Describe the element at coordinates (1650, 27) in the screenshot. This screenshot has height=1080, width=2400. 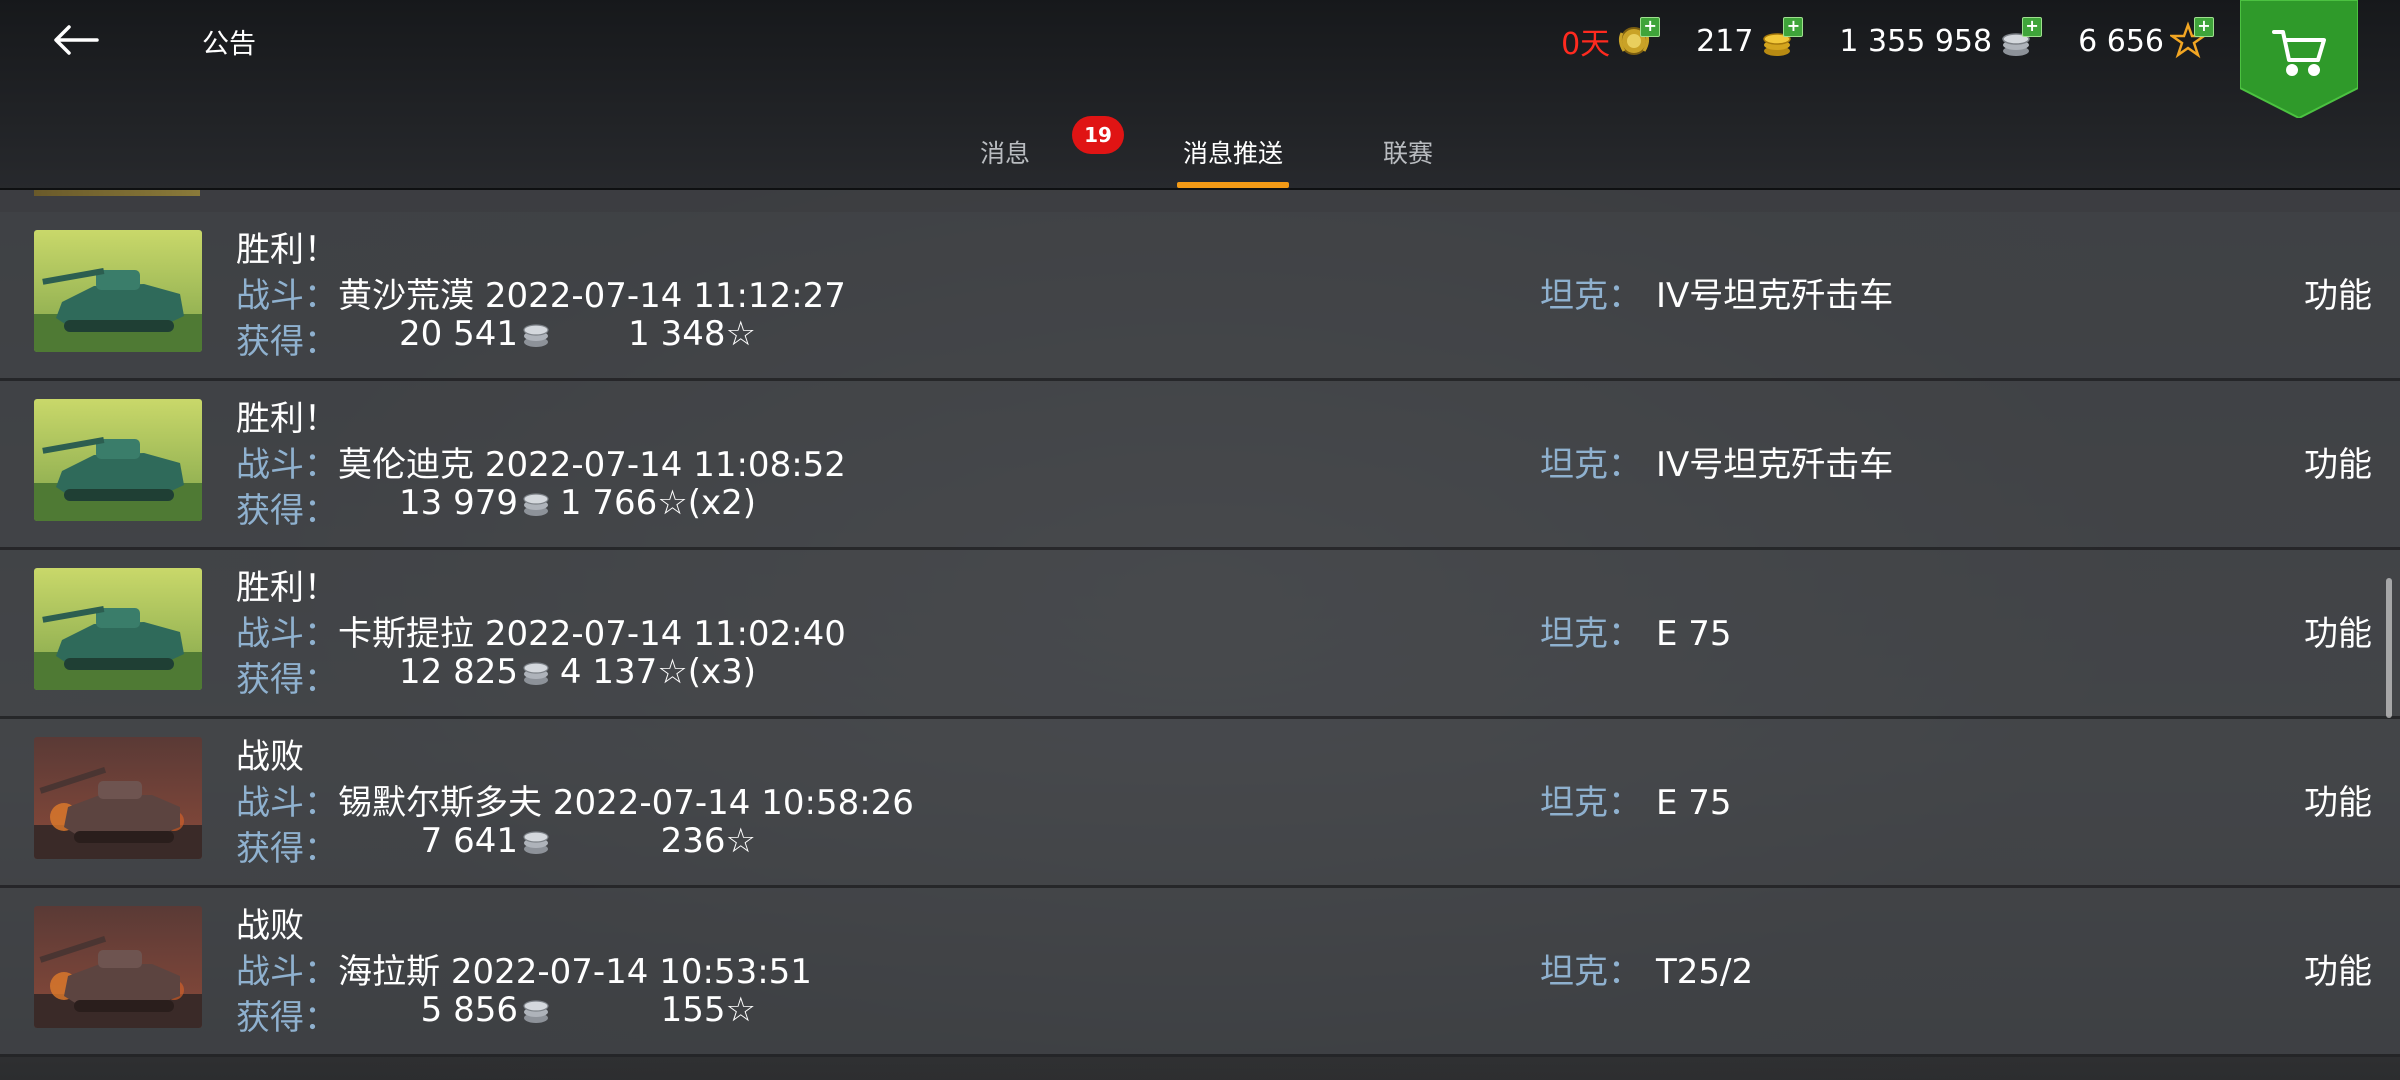
I see `add-premium-icon: +` at that location.